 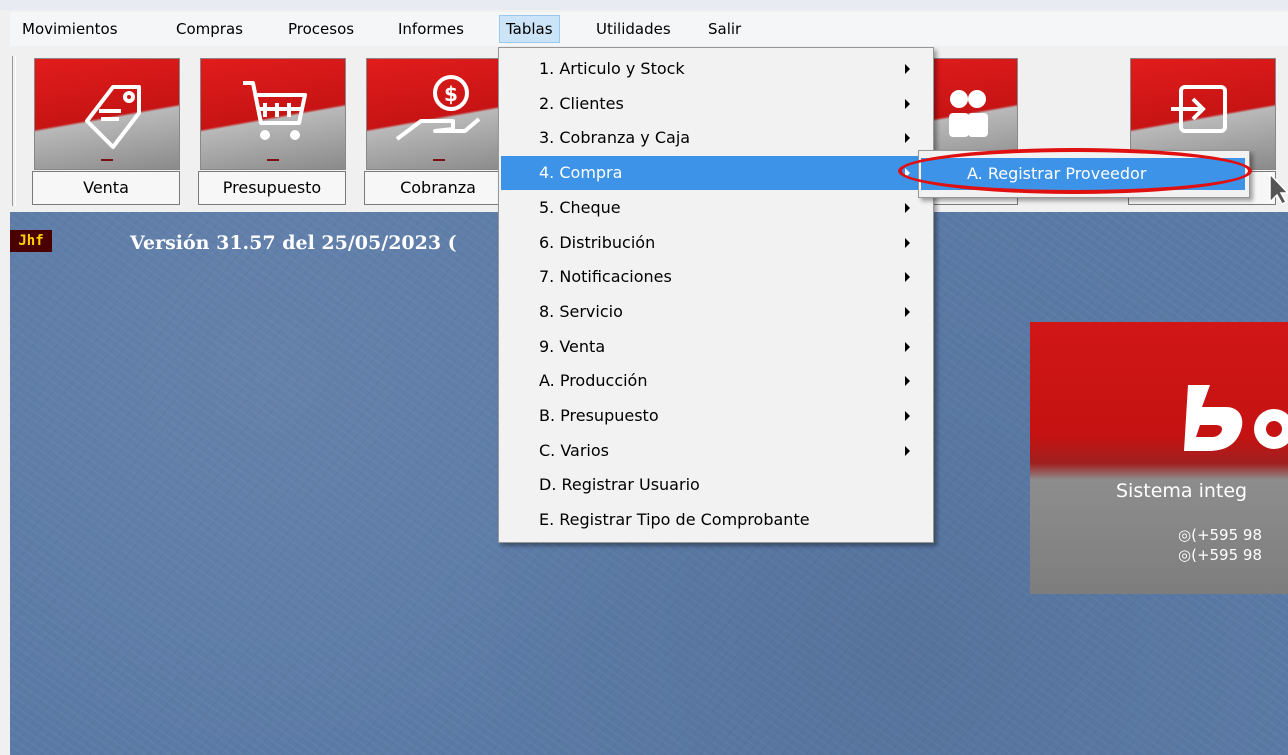 What do you see at coordinates (715, 485) in the screenshot?
I see `menu-item-registrar-usuario: D. Registrar Usuario` at bounding box center [715, 485].